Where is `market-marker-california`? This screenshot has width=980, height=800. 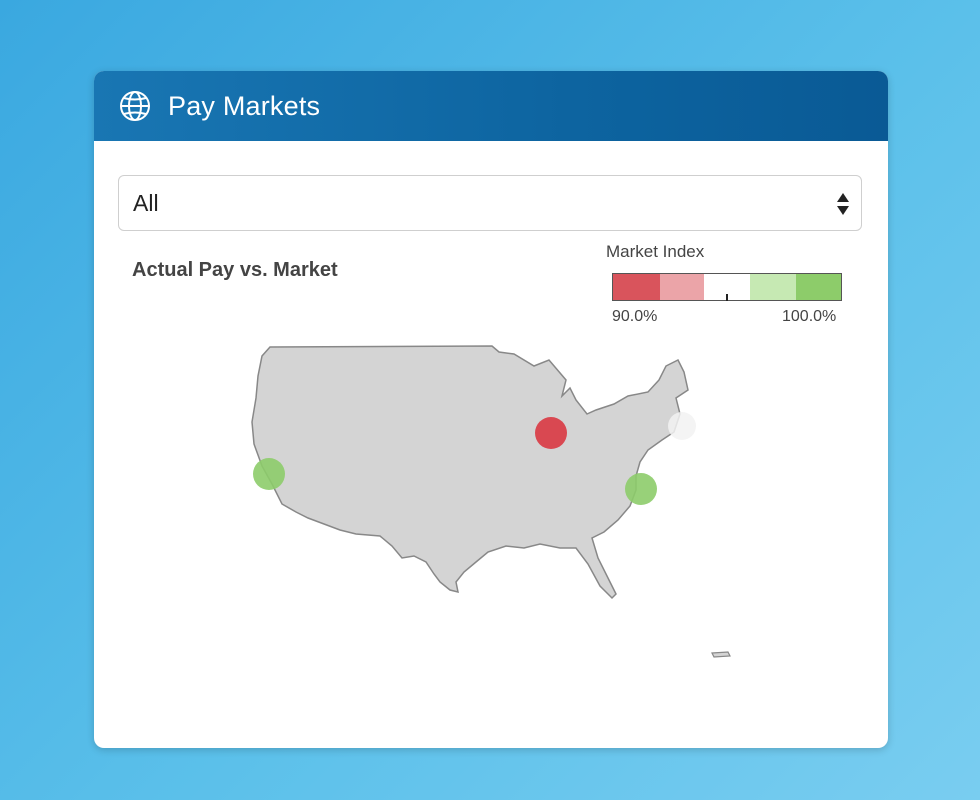 market-marker-california is located at coordinates (269, 474).